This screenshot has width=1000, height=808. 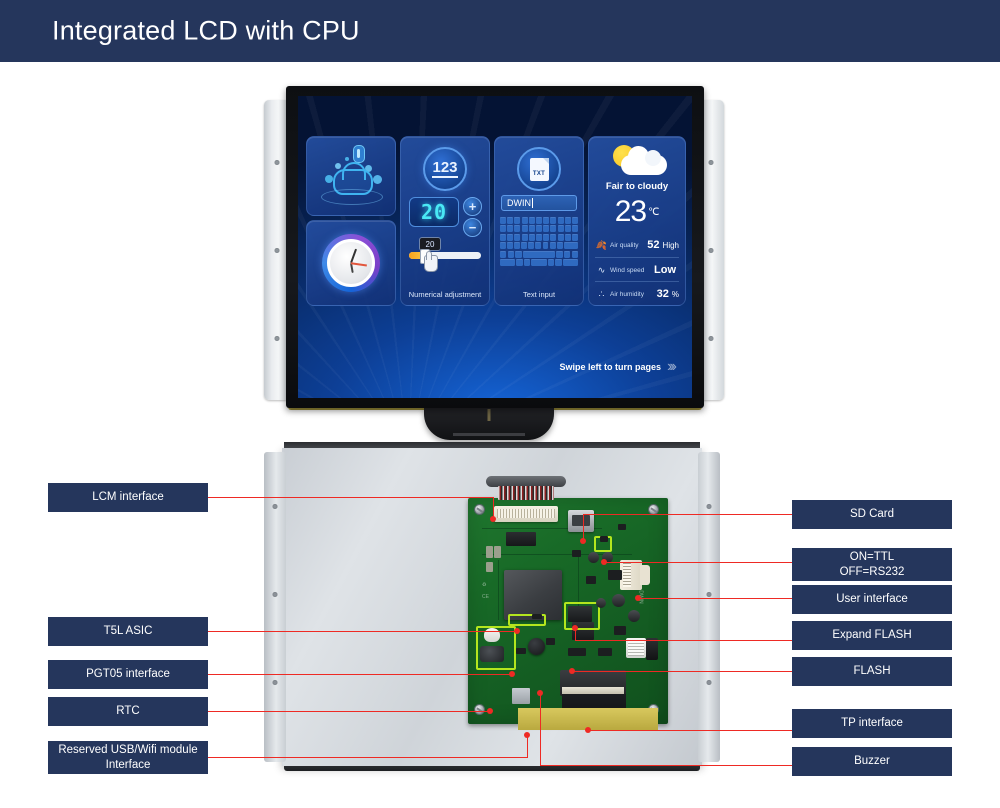 I want to click on lead-line-expand, so click(x=683, y=641).